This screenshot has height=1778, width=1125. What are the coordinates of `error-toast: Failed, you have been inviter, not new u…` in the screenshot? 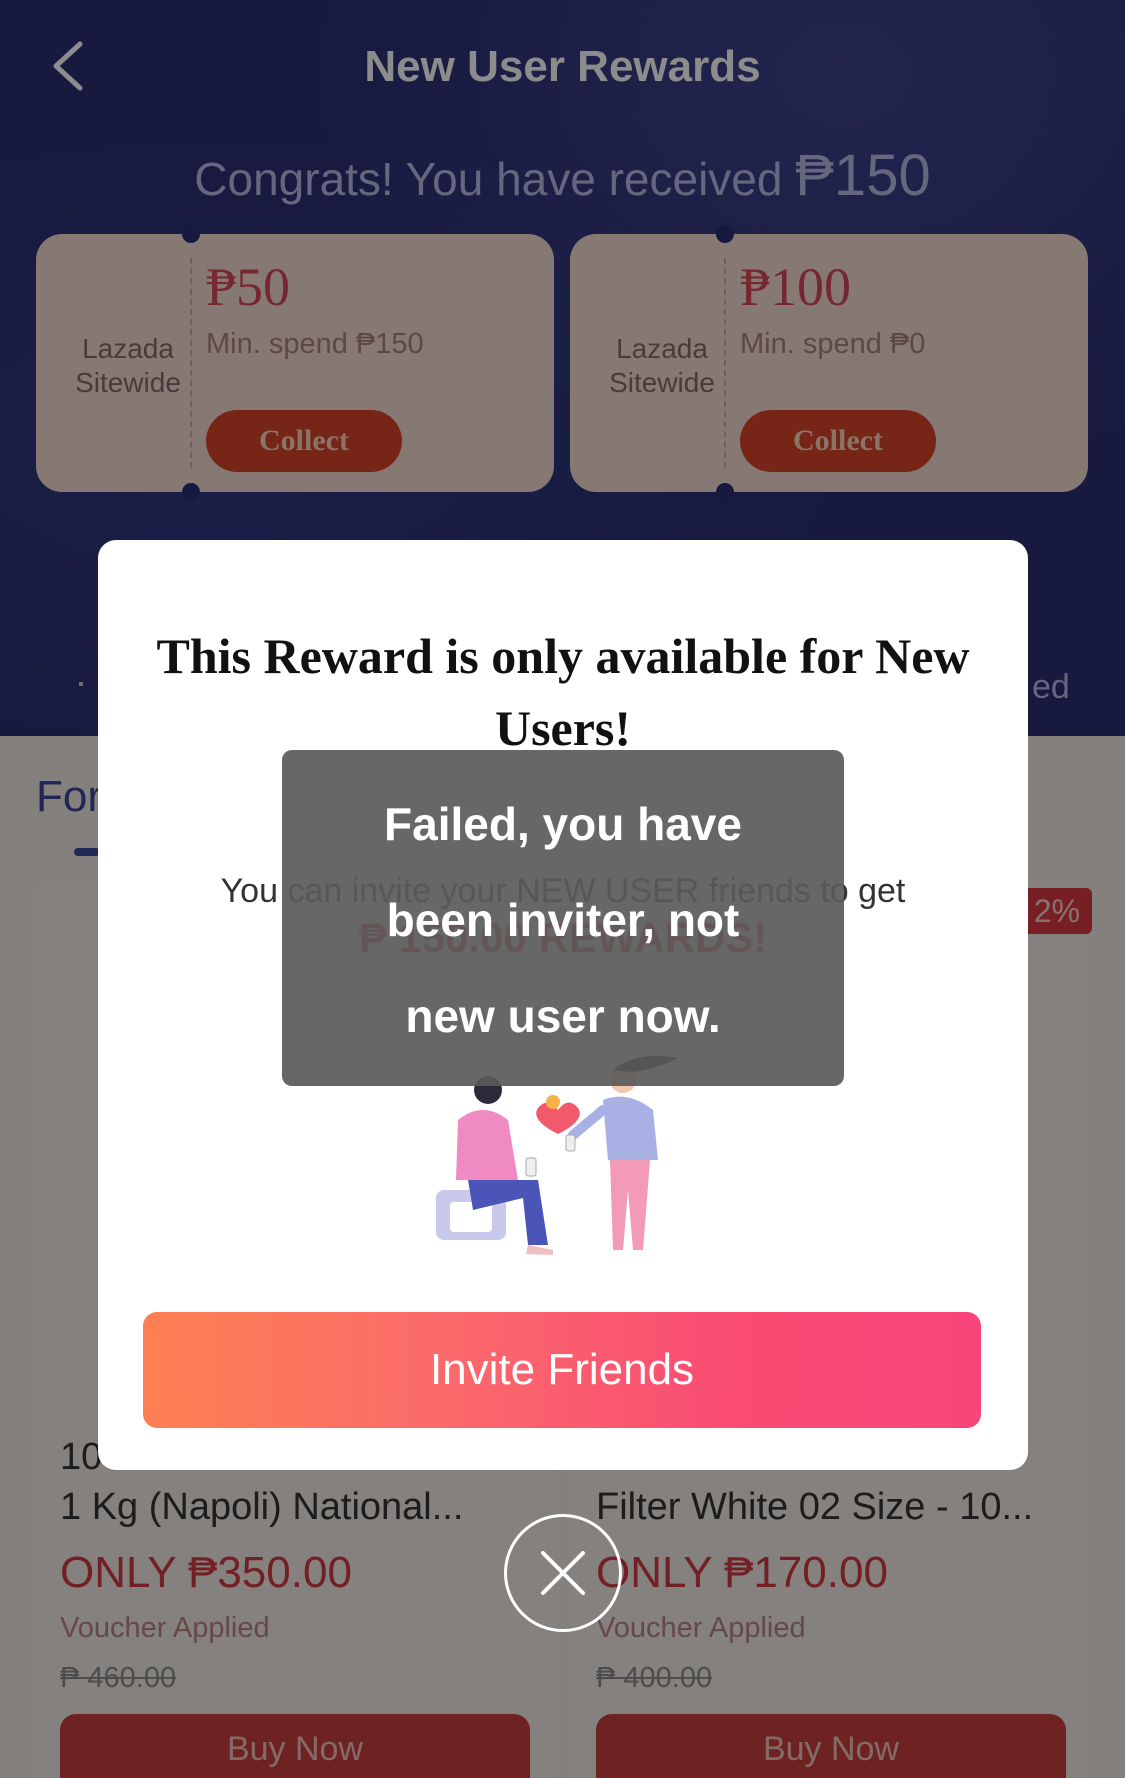 It's located at (563, 918).